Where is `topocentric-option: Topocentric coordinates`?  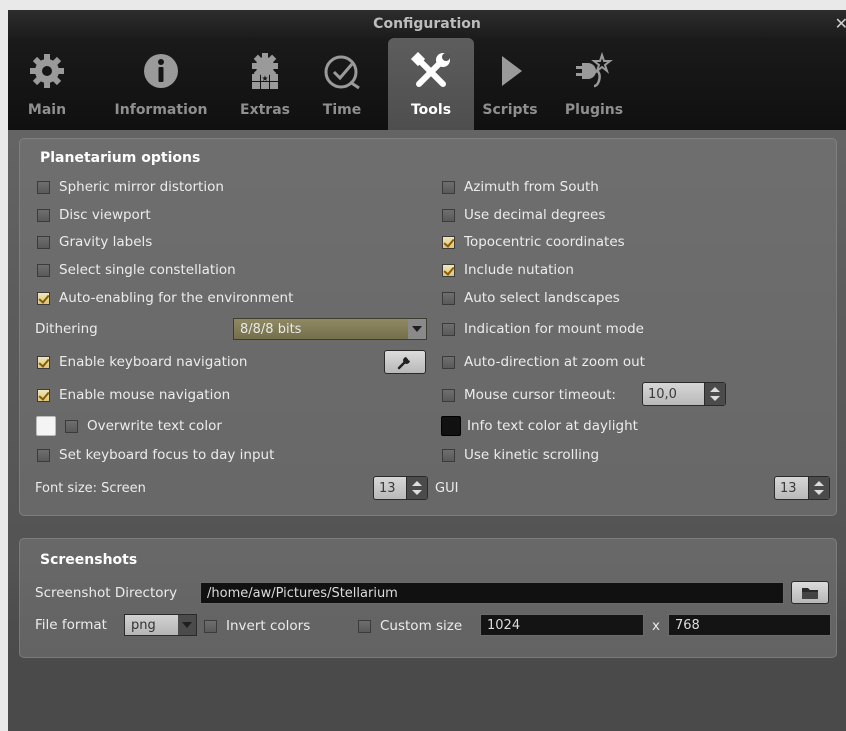 topocentric-option: Topocentric coordinates is located at coordinates (533, 242).